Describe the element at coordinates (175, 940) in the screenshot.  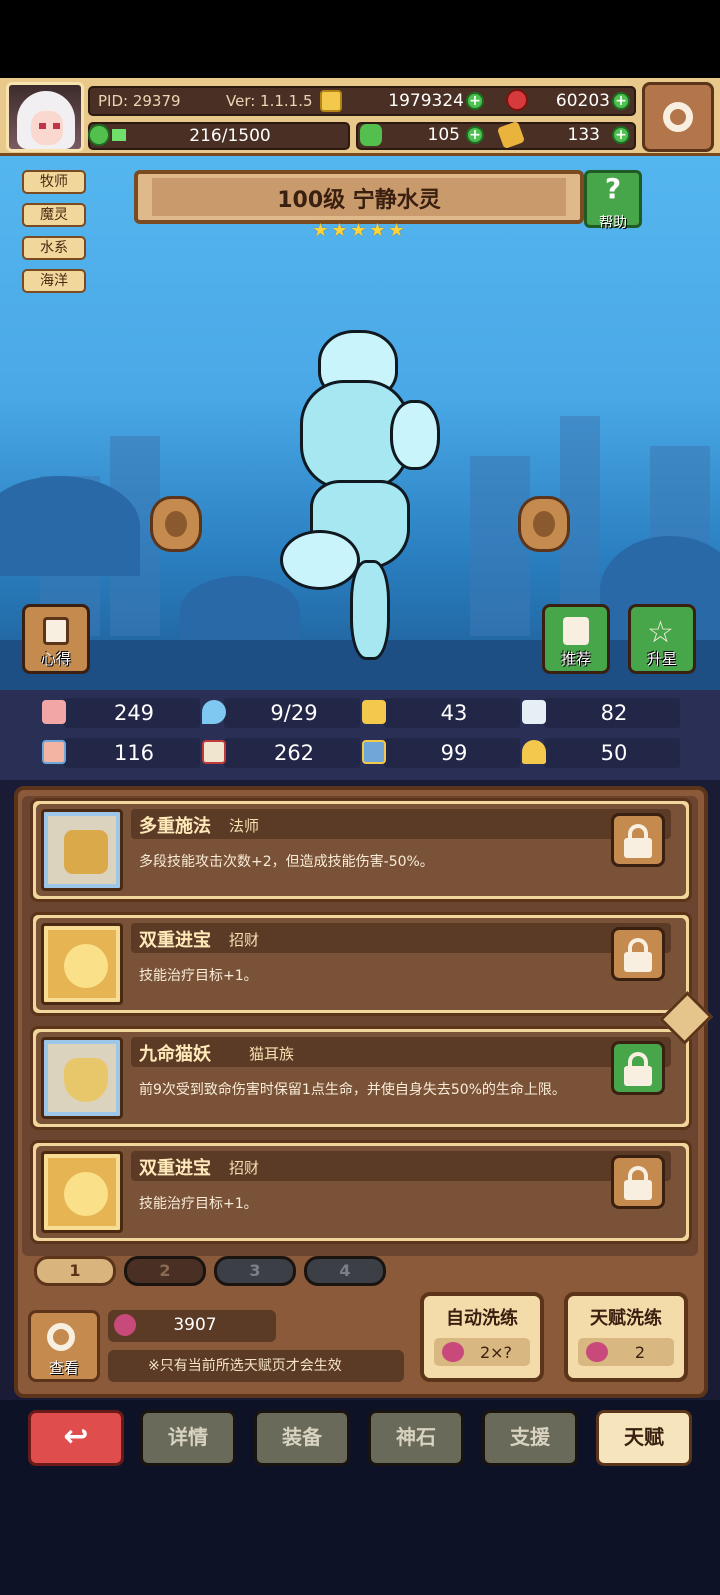
I see `talent-name: 双重进宝` at that location.